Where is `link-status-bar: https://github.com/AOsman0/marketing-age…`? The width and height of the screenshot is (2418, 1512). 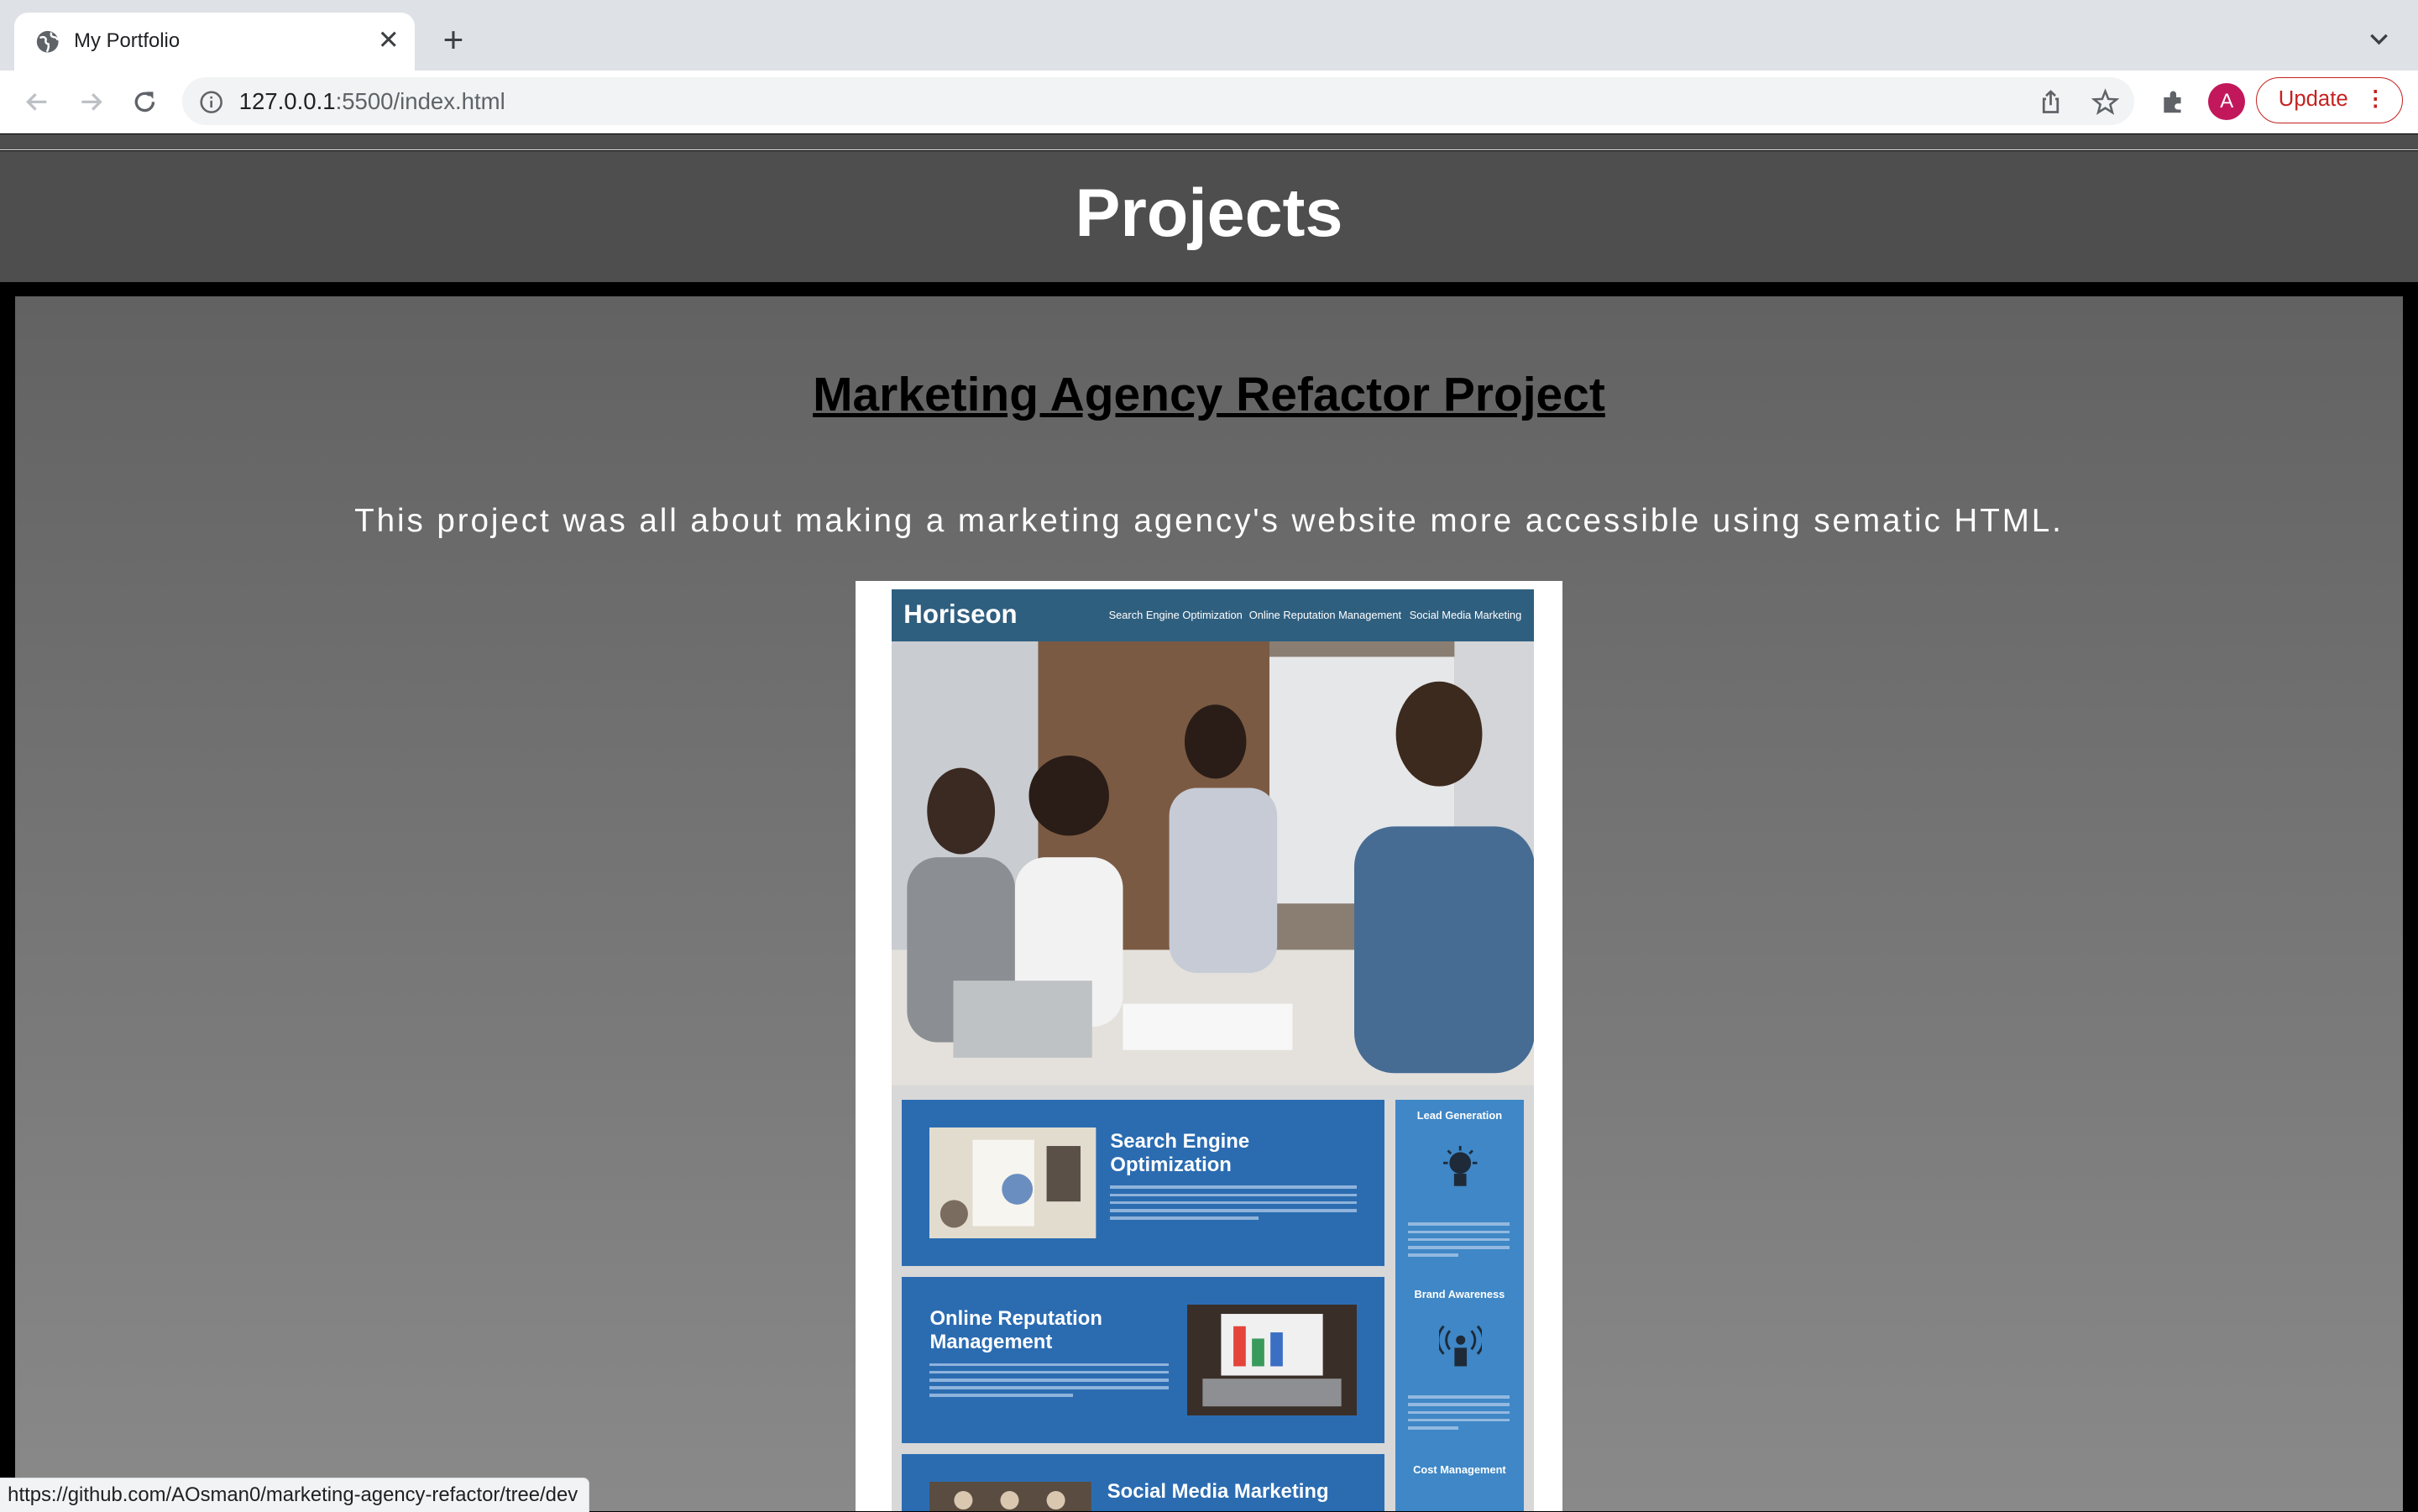
link-status-bar: https://github.com/AOsman0/marketing-age… is located at coordinates (294, 1494).